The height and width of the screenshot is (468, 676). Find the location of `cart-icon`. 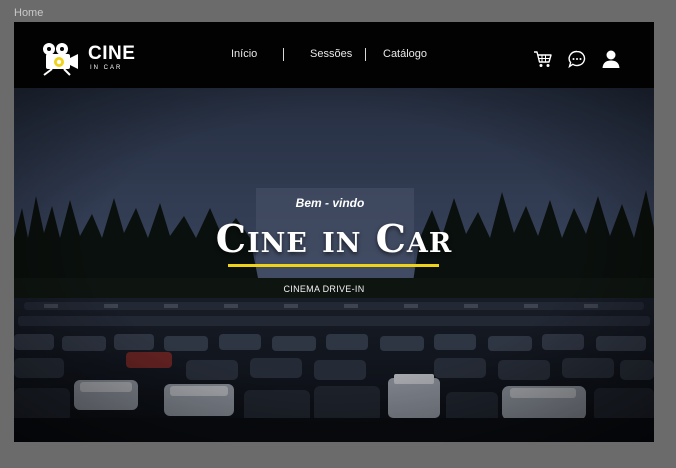

cart-icon is located at coordinates (543, 59).